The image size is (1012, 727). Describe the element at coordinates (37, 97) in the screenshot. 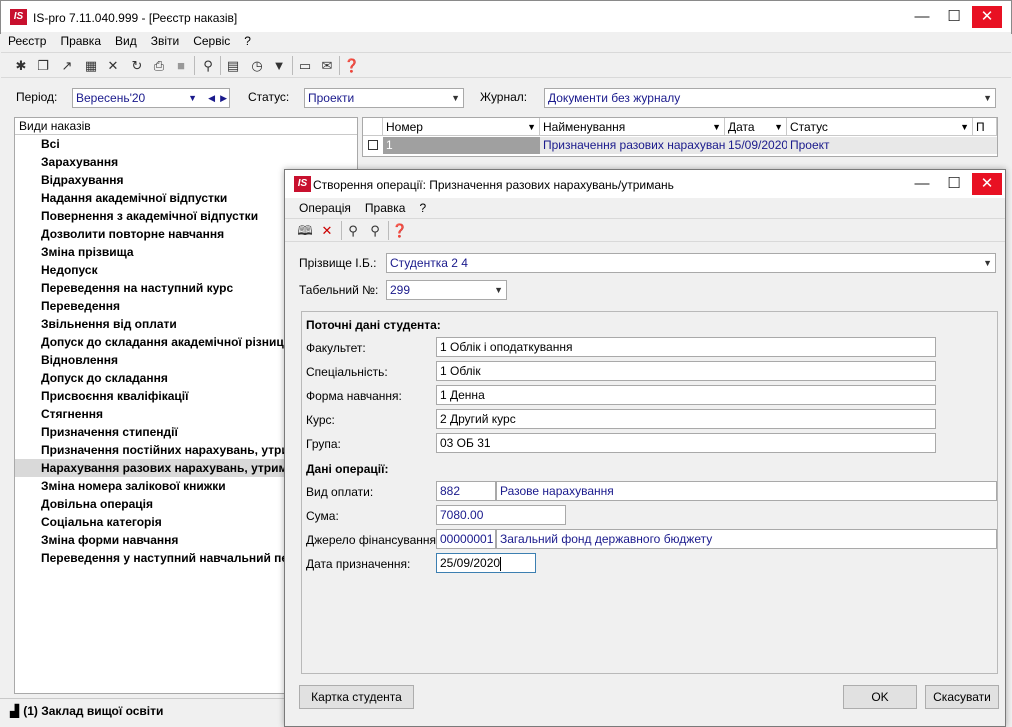

I see `period-label: Період:` at that location.